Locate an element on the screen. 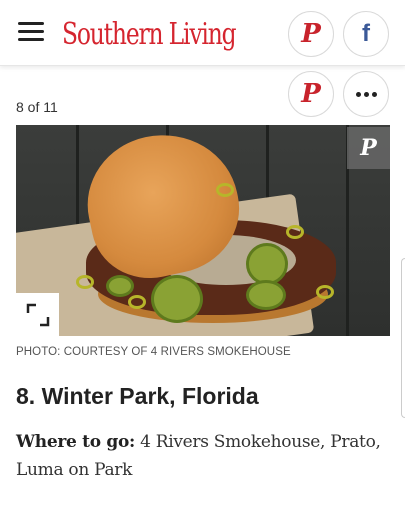 Image resolution: width=405 pixels, height=515 pixels. site-logo: Southern Living is located at coordinates (149, 35).